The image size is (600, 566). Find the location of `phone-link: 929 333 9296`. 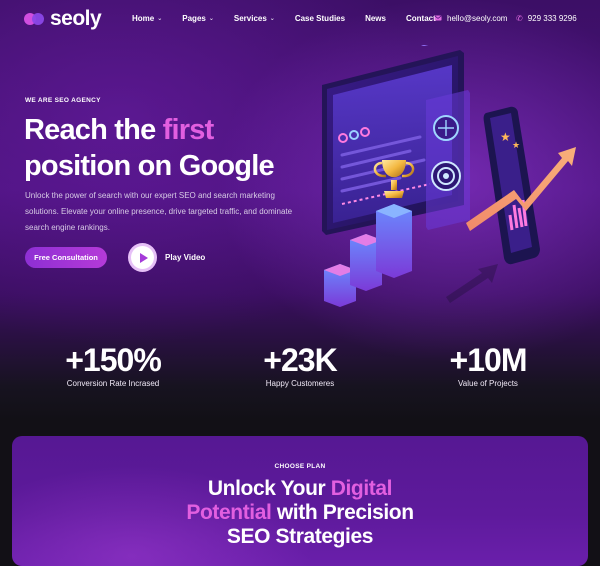

phone-link: 929 333 9296 is located at coordinates (552, 18).